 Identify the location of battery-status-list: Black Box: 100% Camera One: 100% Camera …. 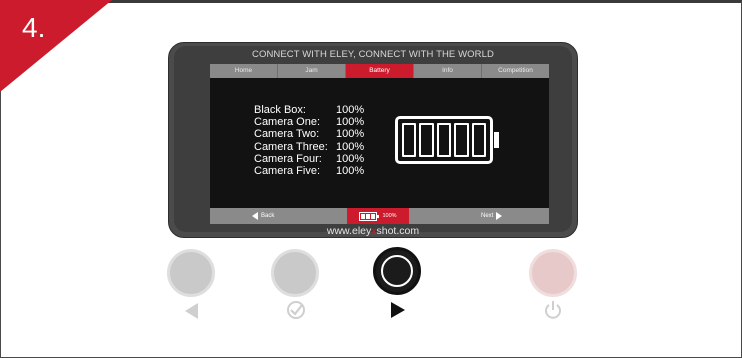
(309, 140).